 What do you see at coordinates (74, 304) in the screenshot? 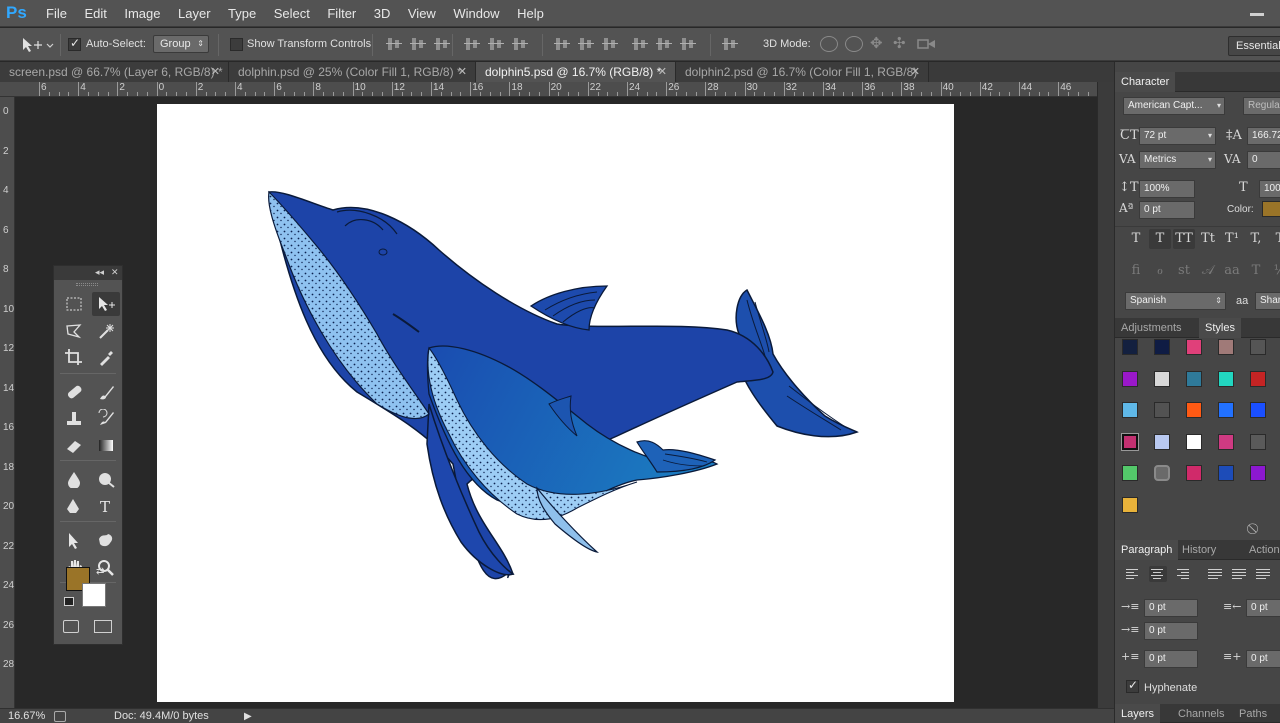
I see `rect-marquee-tool` at bounding box center [74, 304].